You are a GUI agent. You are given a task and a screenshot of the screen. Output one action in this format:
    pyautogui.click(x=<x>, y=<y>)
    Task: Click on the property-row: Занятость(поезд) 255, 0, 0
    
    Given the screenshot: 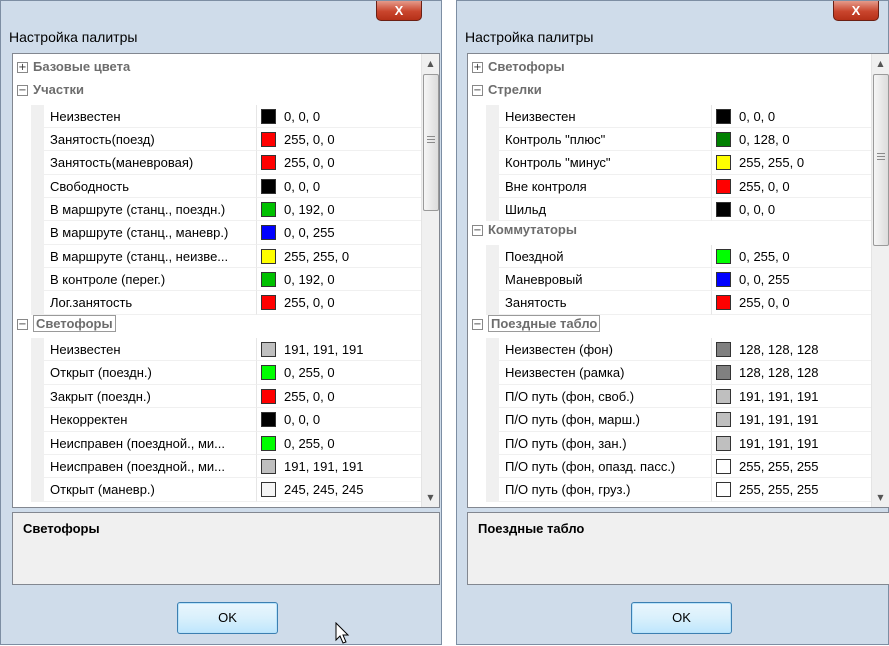 What is the action you would take?
    pyautogui.click(x=217, y=140)
    